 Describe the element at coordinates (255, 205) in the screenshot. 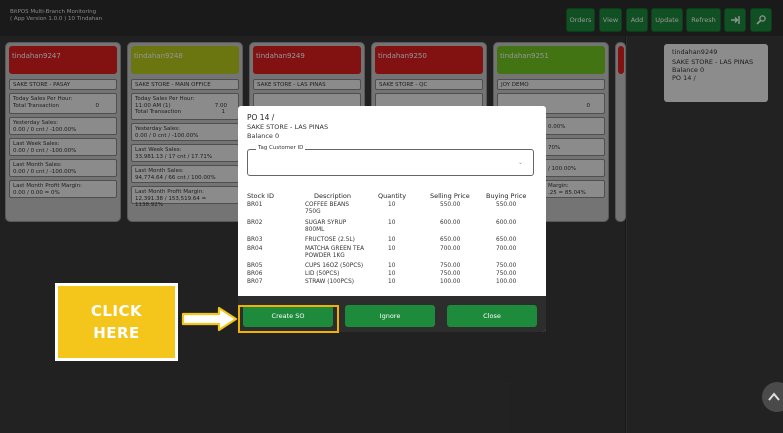

I see `row-stock-id: BR01` at that location.